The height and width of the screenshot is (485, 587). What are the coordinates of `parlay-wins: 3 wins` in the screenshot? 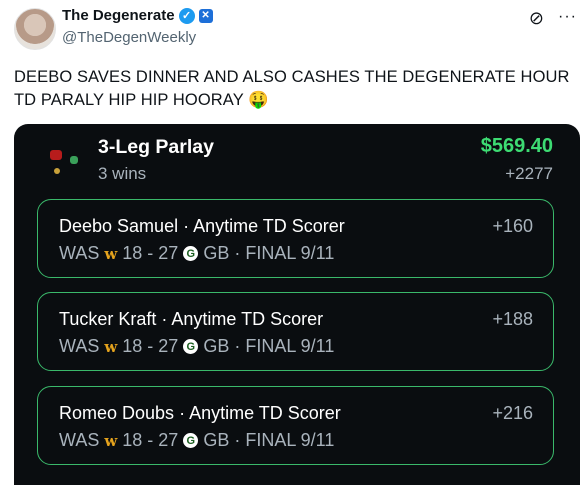 It's located at (122, 173).